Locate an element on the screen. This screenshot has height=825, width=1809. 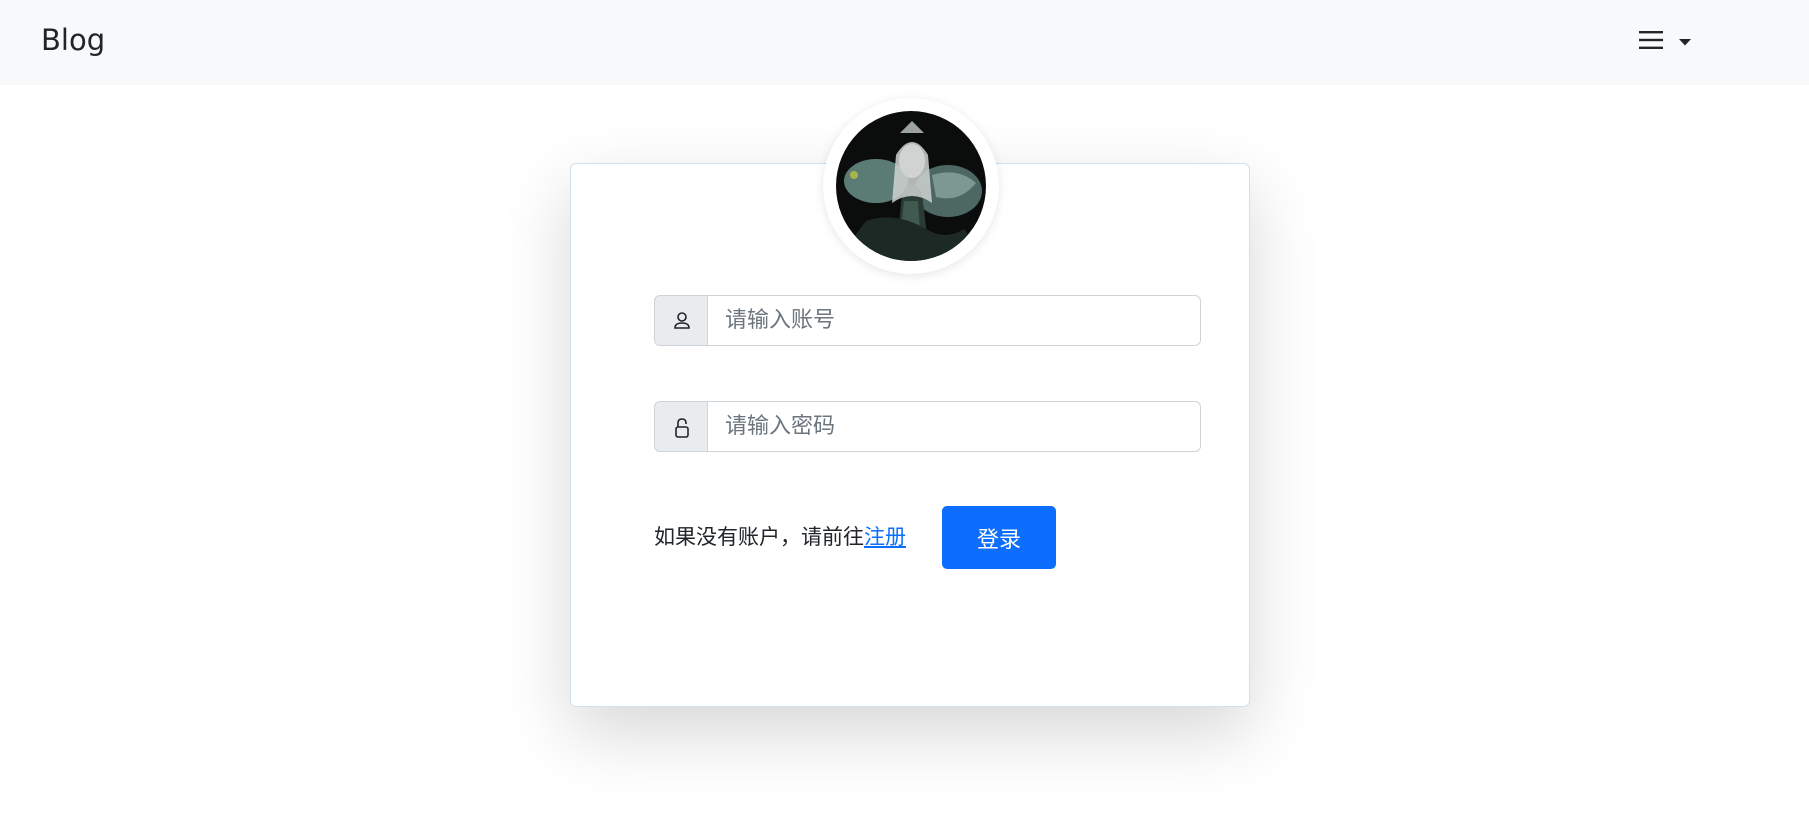
account-input is located at coordinates (954, 320).